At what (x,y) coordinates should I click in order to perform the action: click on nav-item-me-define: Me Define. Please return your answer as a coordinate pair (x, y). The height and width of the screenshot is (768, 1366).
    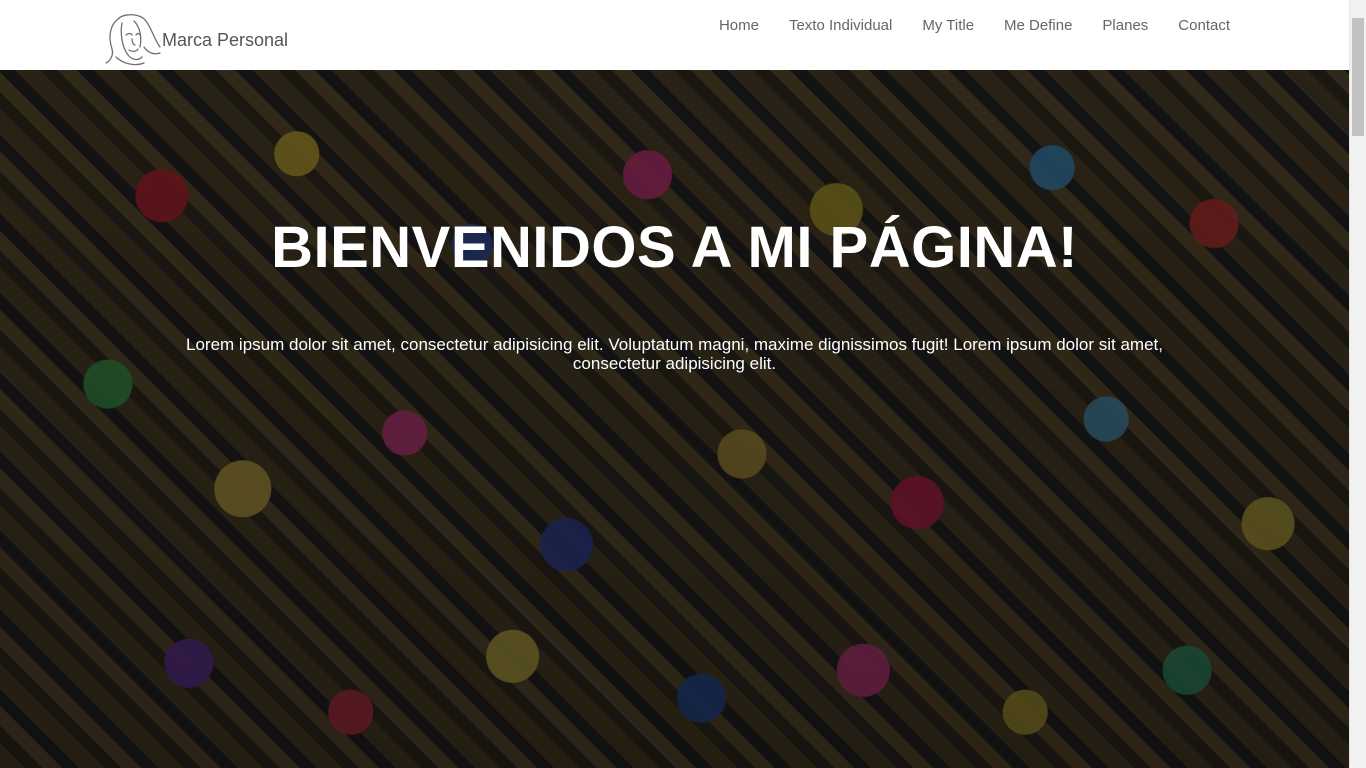
    Looking at the image, I should click on (1038, 26).